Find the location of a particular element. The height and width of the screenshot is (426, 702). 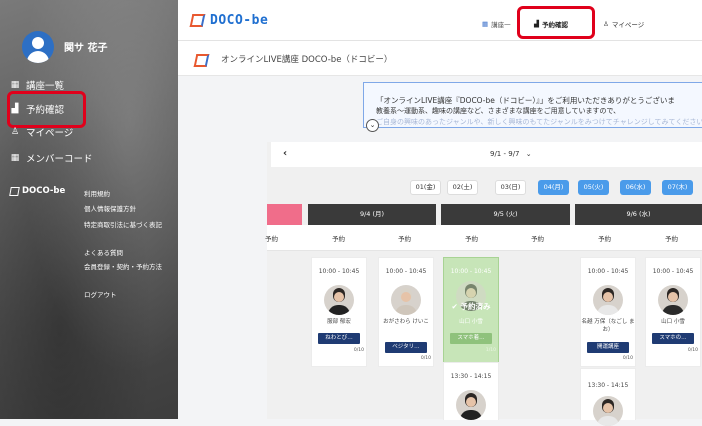

header-nav-course-list: ▦ 講座一 is located at coordinates (496, 24).